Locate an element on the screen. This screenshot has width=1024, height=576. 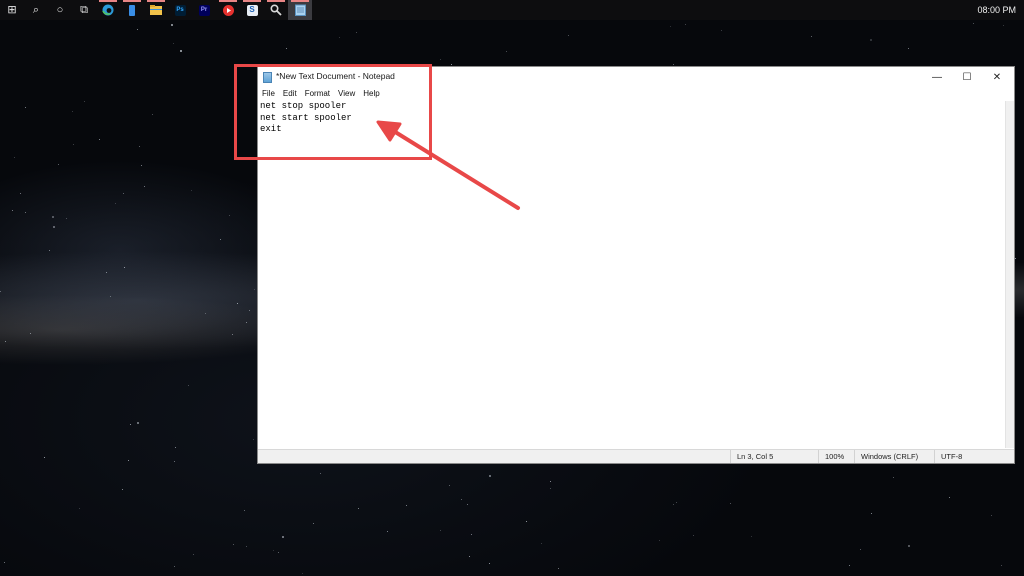
phone-icon is located at coordinates (132, 10).